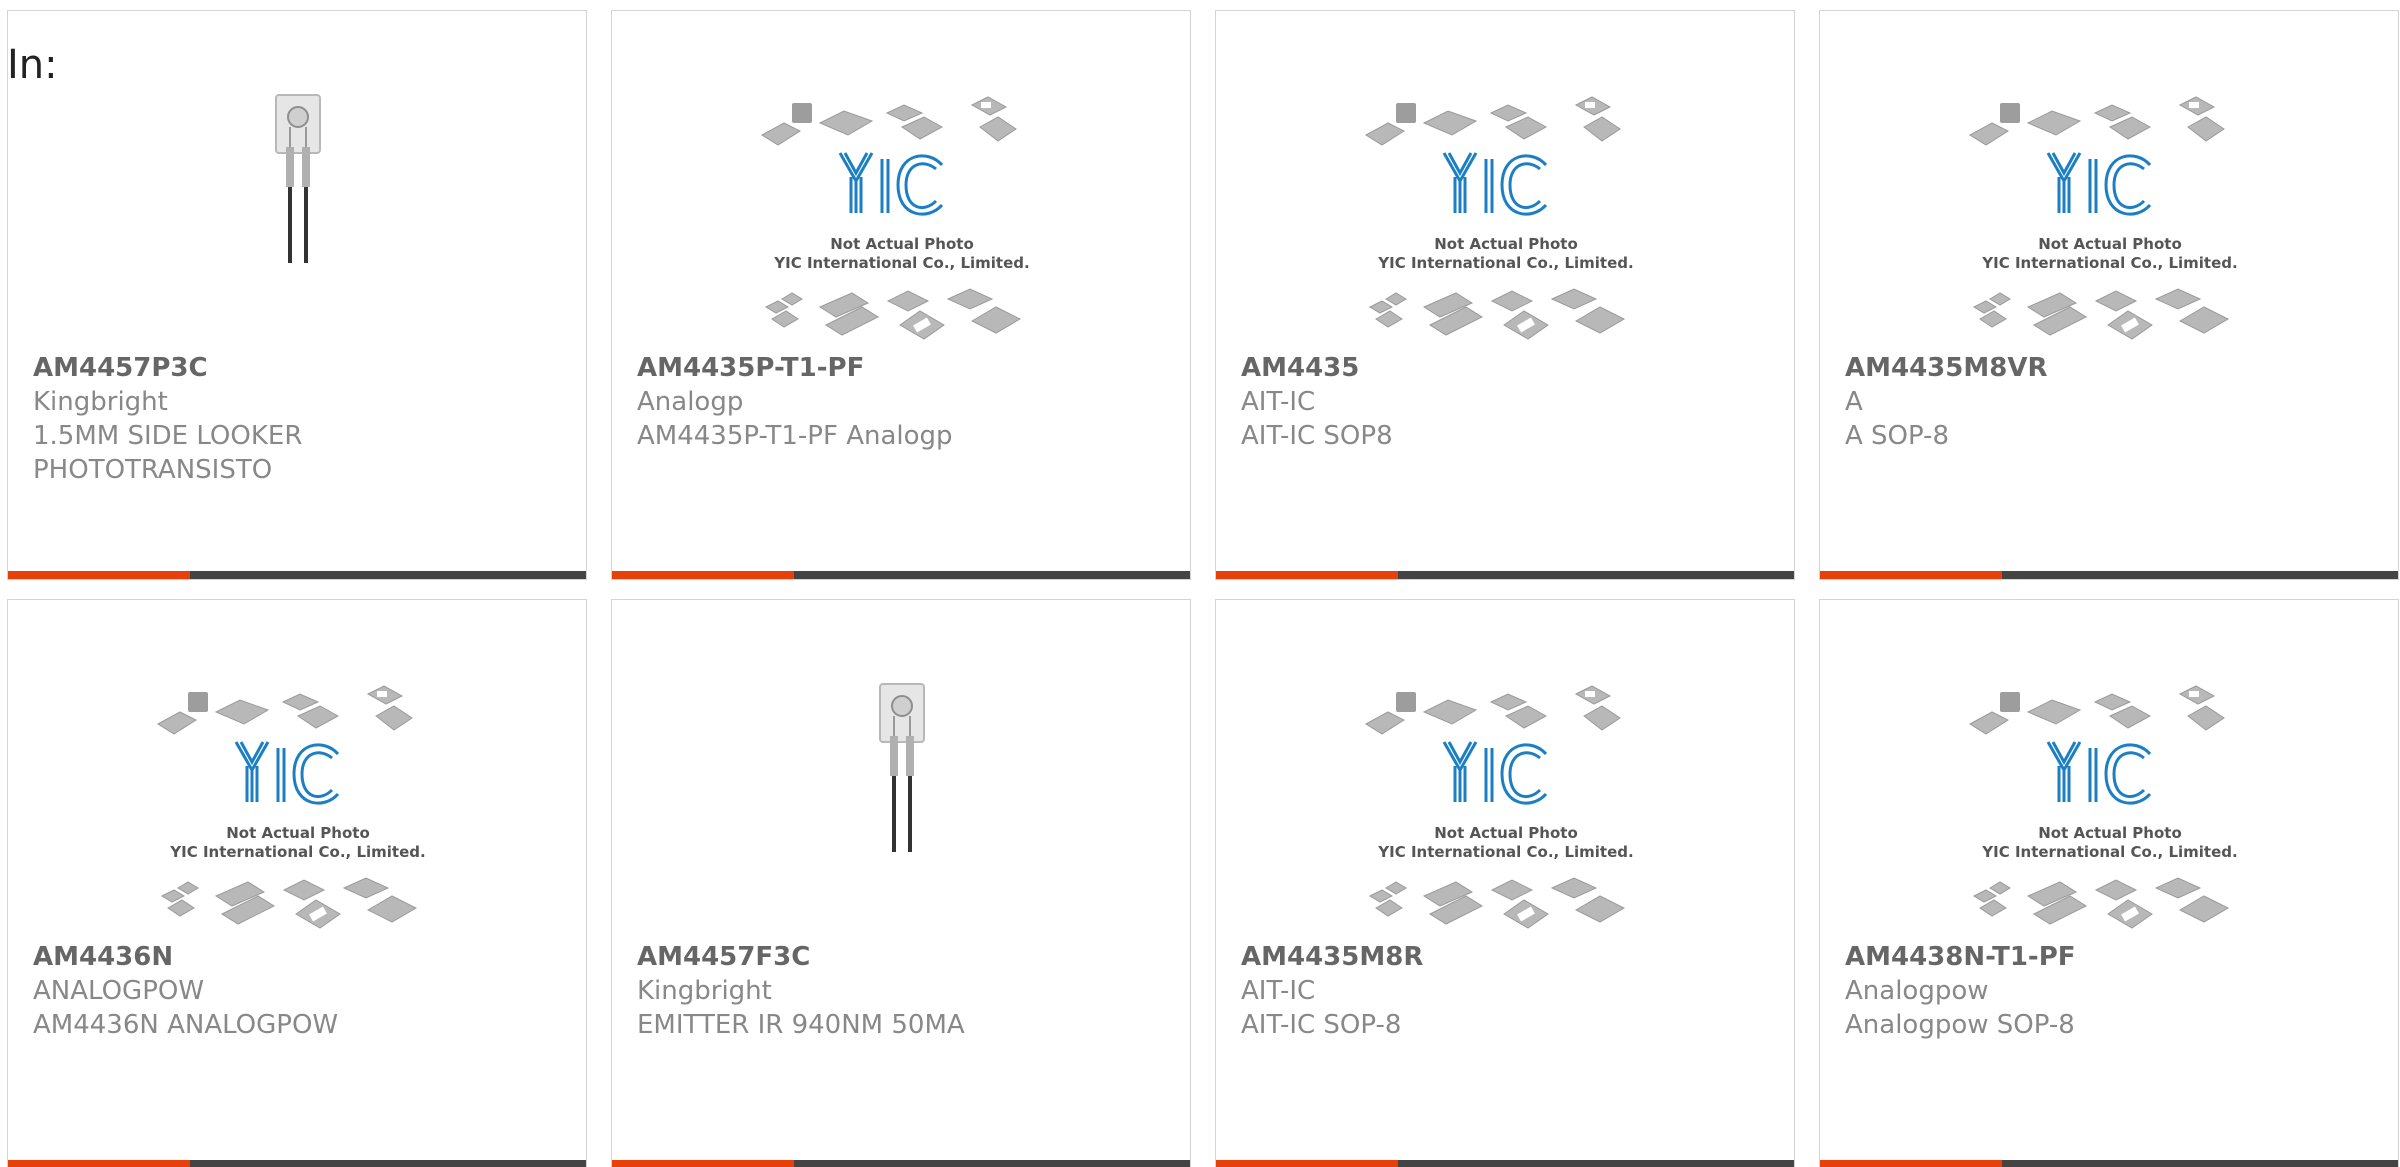 The height and width of the screenshot is (1167, 2400). Describe the element at coordinates (1897, 436) in the screenshot. I see `description: A SOP-8` at that location.